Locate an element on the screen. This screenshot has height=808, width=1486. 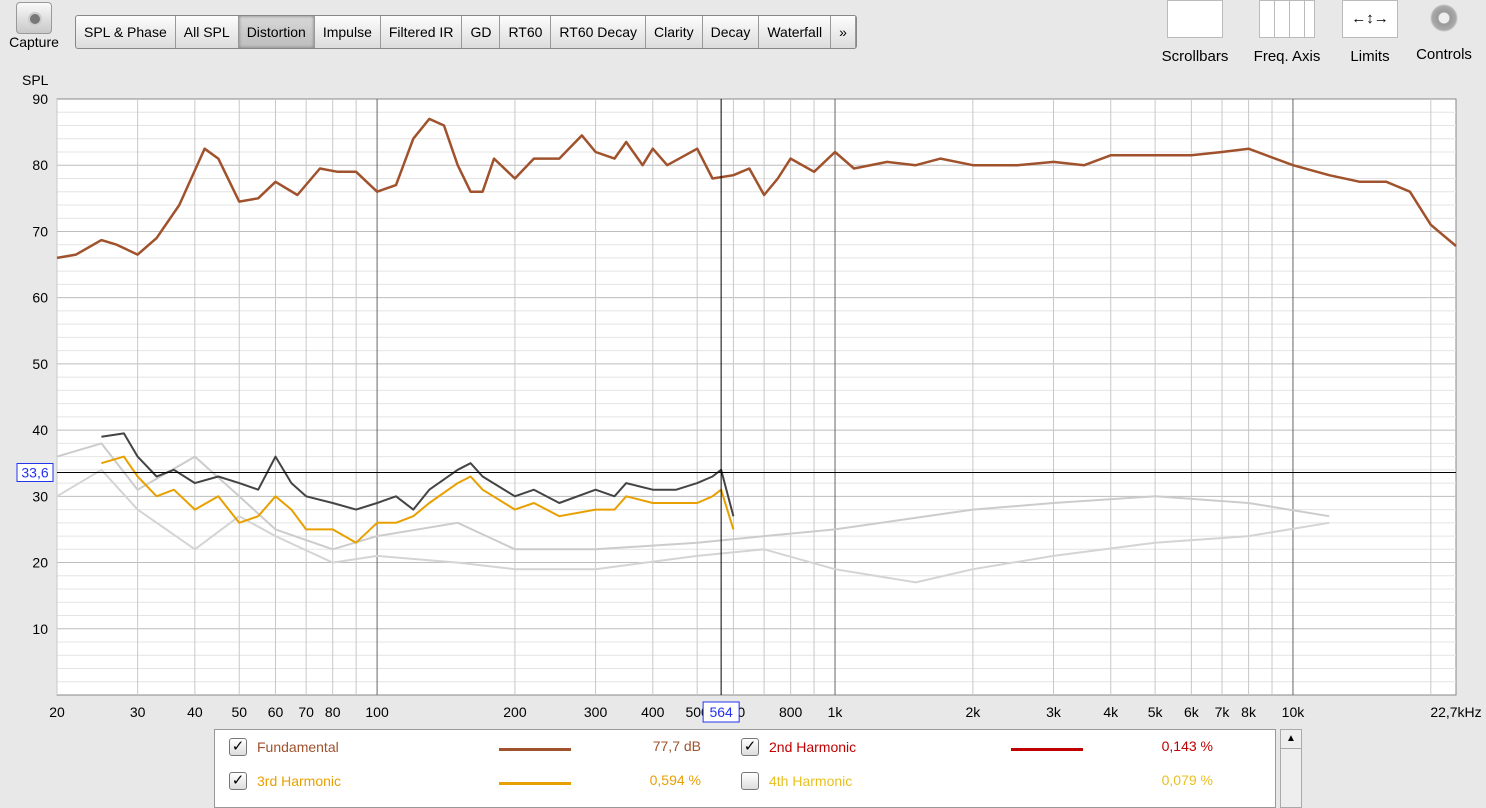
y-tick-label: 70 is located at coordinates (40, 231).